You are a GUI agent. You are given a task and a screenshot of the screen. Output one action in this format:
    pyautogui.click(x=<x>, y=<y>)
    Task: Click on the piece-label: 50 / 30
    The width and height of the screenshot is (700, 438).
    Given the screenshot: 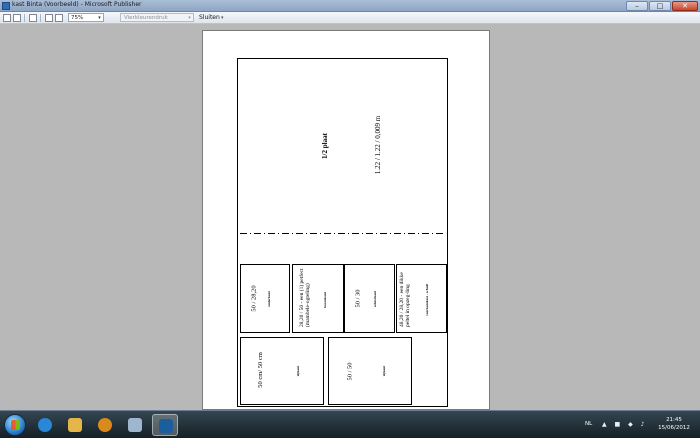 What is the action you would take?
    pyautogui.click(x=358, y=298)
    